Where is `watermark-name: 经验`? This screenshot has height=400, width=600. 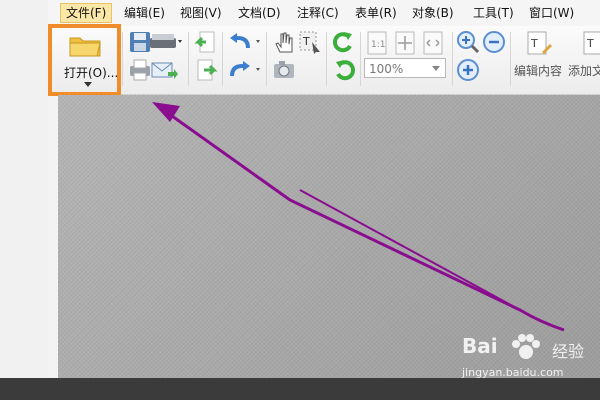 watermark-name: 经验 is located at coordinates (568, 351).